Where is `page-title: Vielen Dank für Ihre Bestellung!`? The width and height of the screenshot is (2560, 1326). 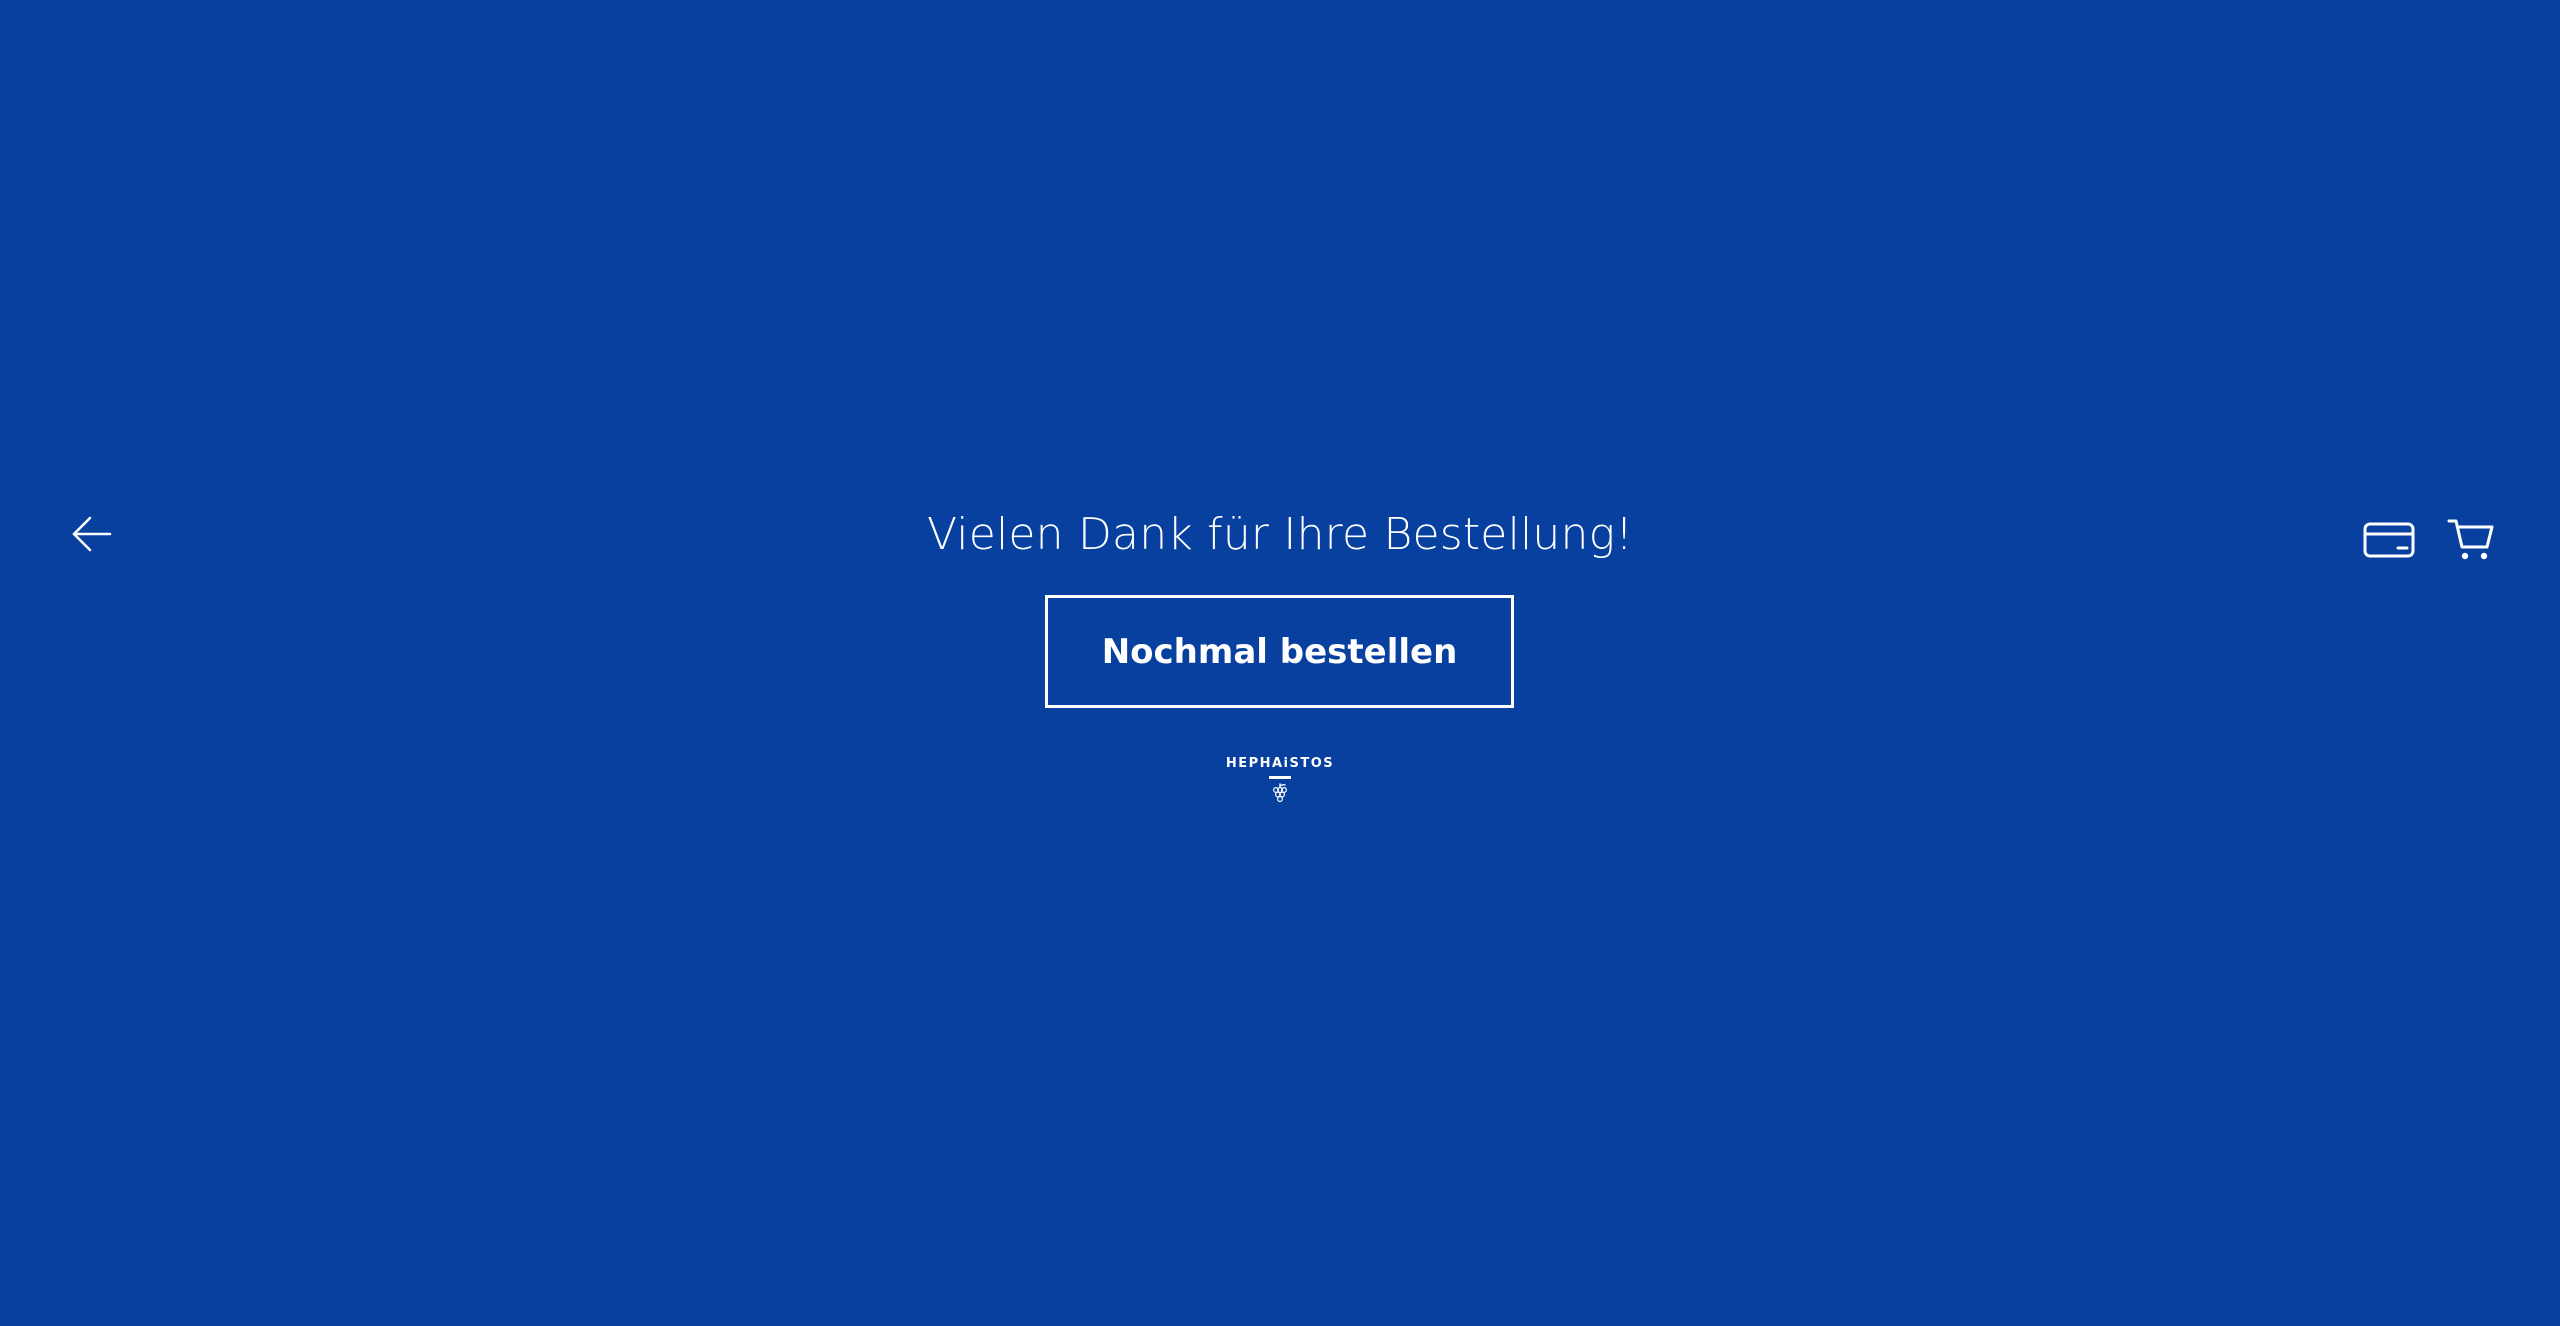
page-title: Vielen Dank für Ihre Bestellung! is located at coordinates (1280, 534).